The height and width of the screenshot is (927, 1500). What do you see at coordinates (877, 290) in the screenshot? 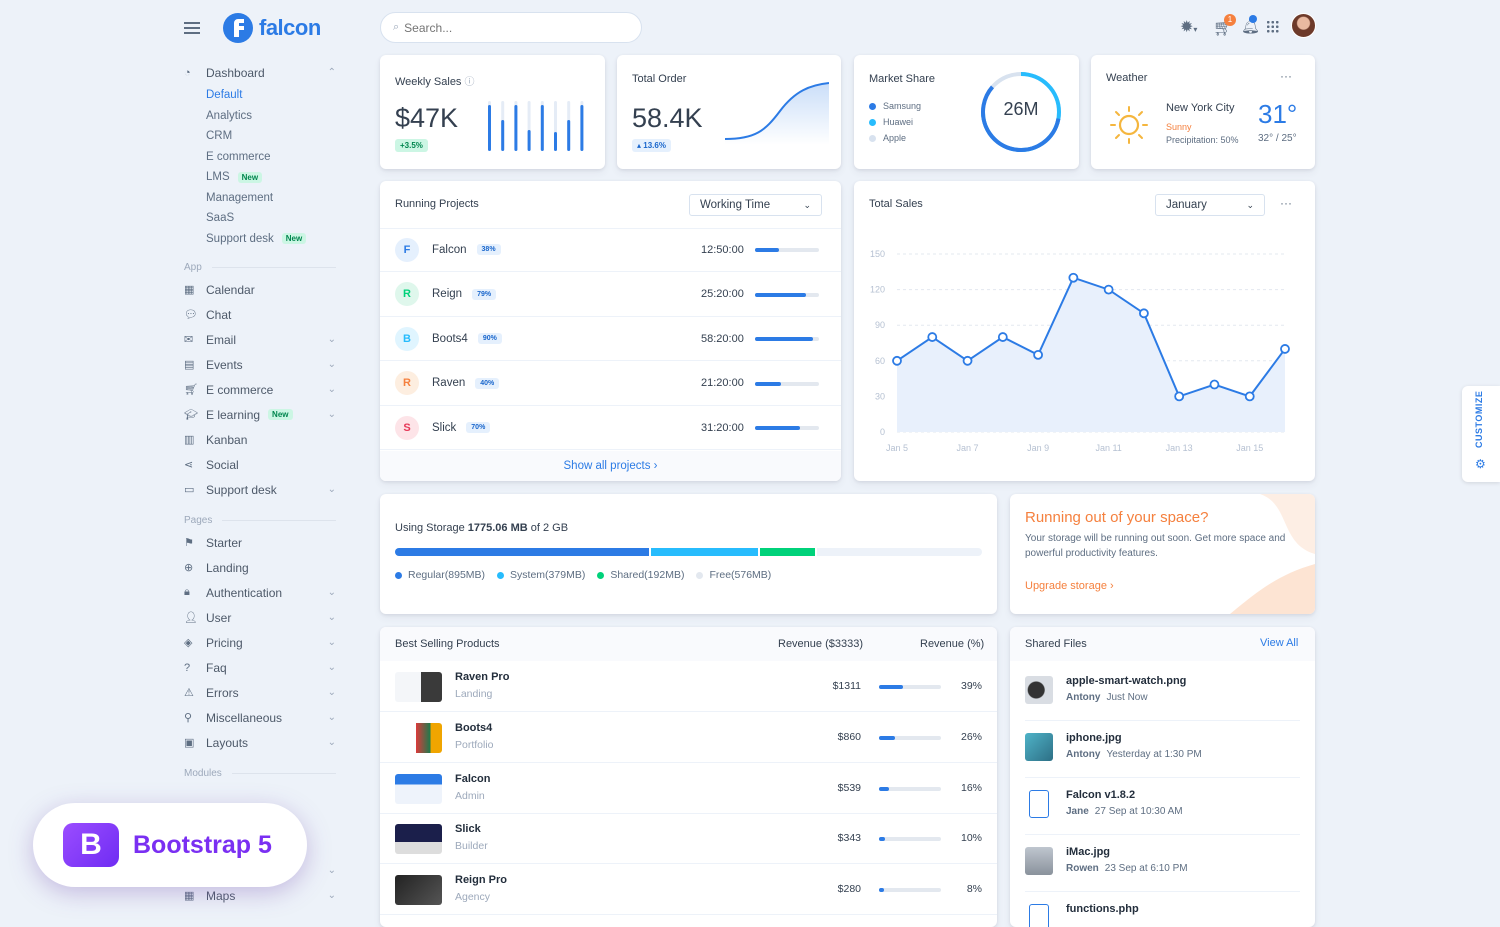
I see `y-tick-label: 120` at bounding box center [877, 290].